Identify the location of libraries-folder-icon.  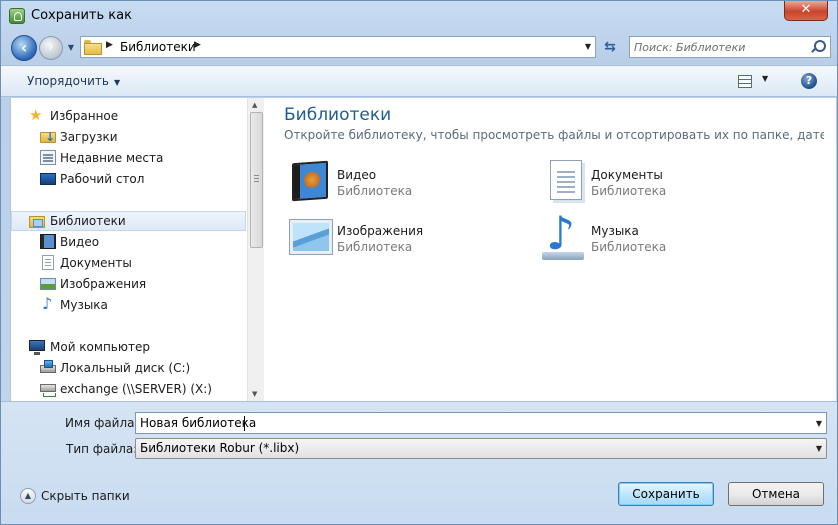
(93, 47).